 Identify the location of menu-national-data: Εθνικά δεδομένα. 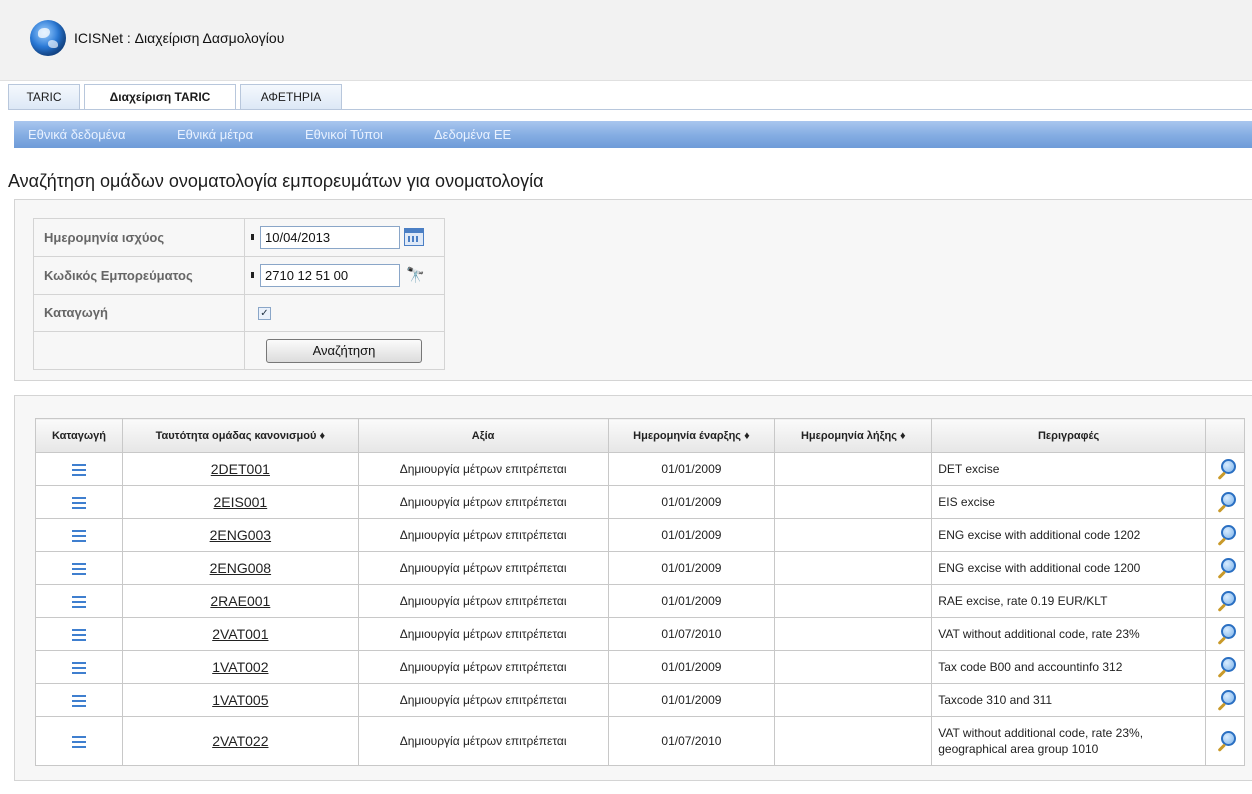
(77, 134).